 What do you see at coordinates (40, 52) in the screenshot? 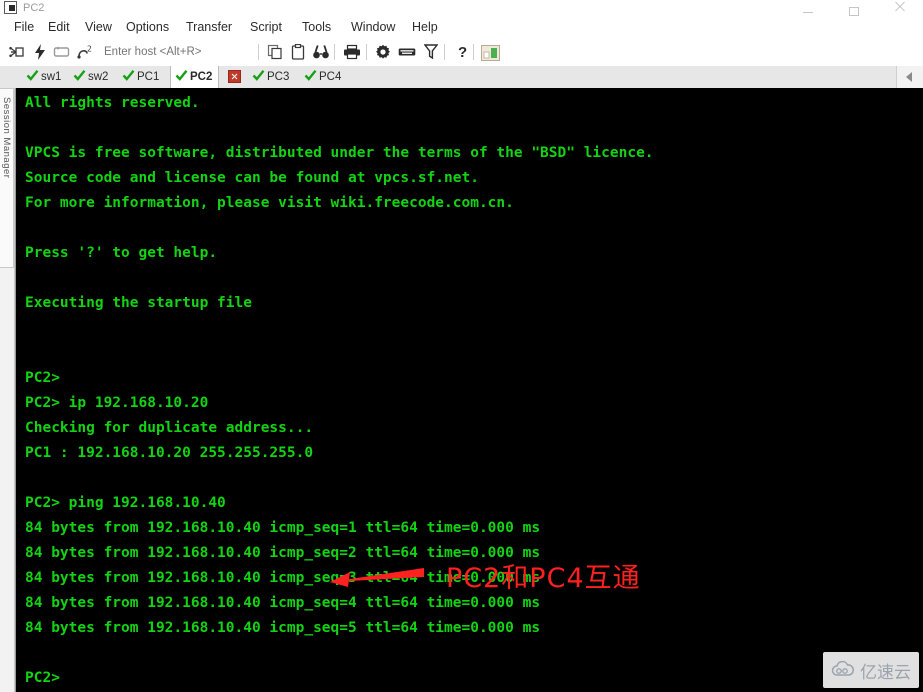
I see `quick-connect-icon` at bounding box center [40, 52].